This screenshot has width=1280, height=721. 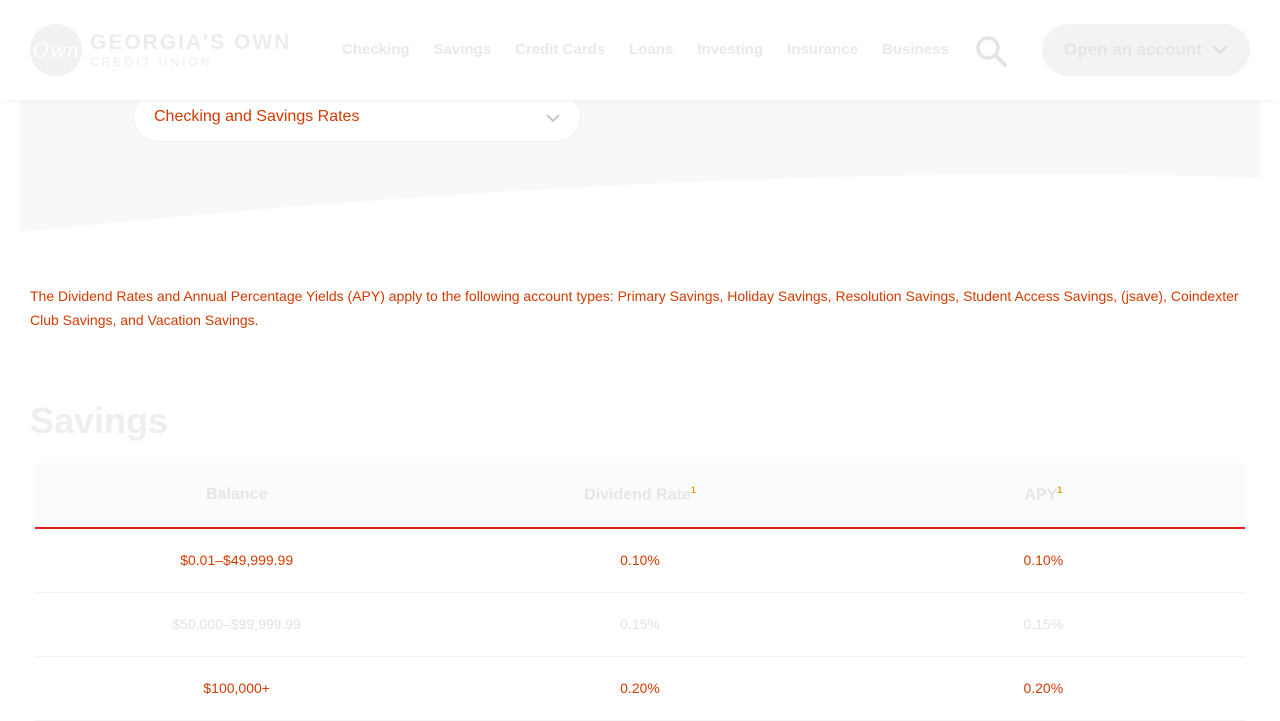 I want to click on savings-heading: Savings, so click(x=99, y=420).